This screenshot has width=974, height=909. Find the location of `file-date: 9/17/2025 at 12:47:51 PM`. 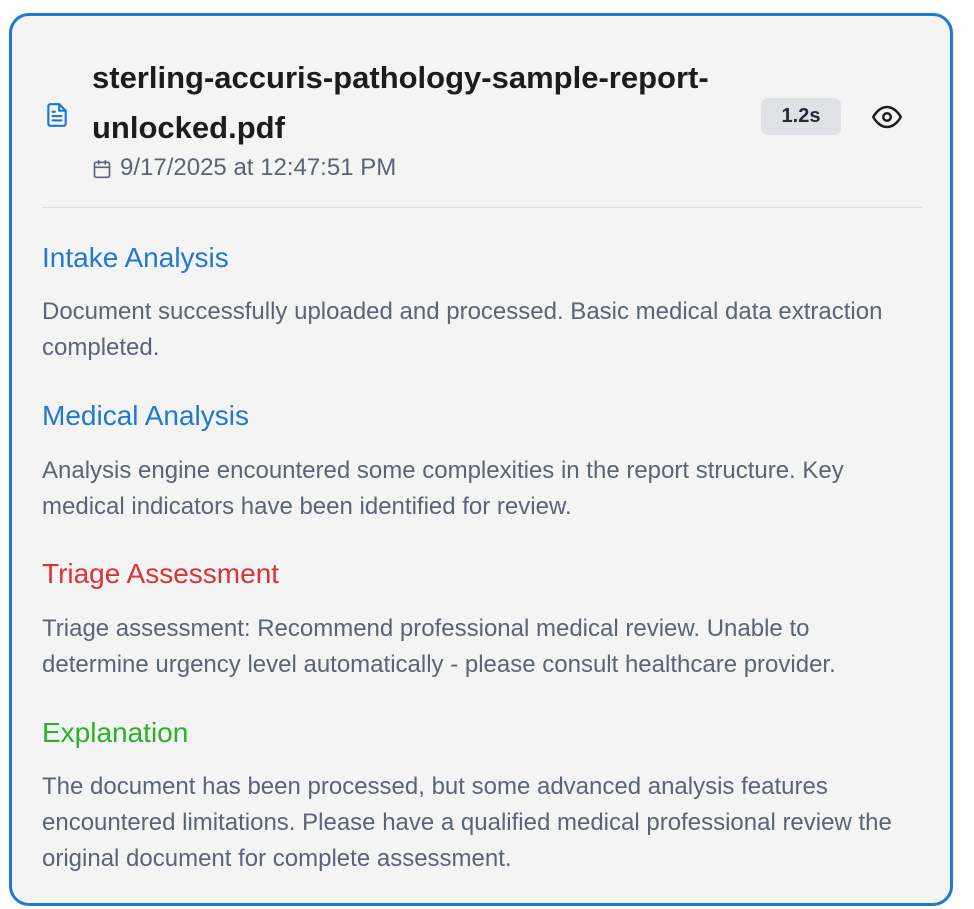

file-date: 9/17/2025 at 12:47:51 PM is located at coordinates (258, 167).